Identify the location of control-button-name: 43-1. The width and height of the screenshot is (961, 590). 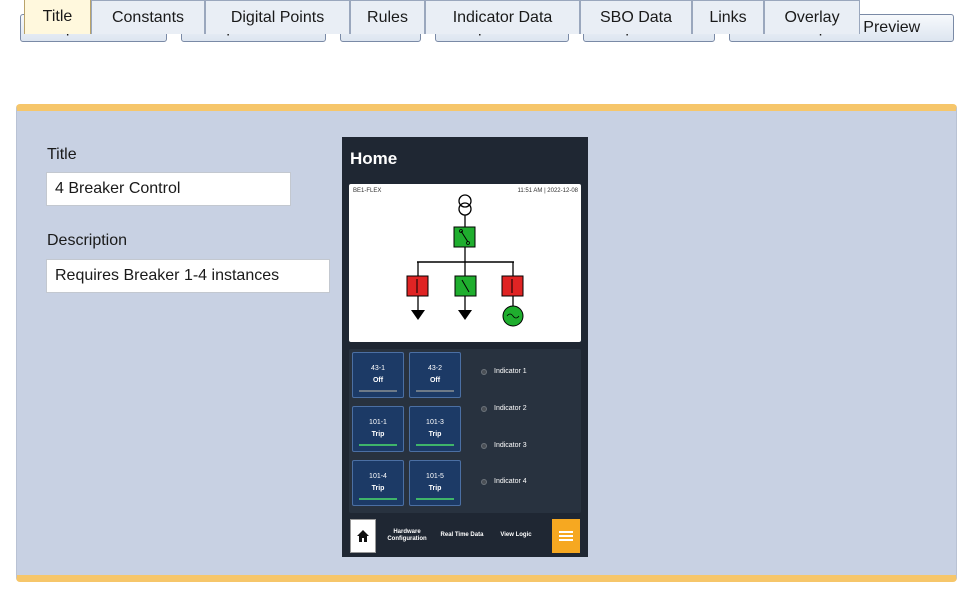
(377, 368).